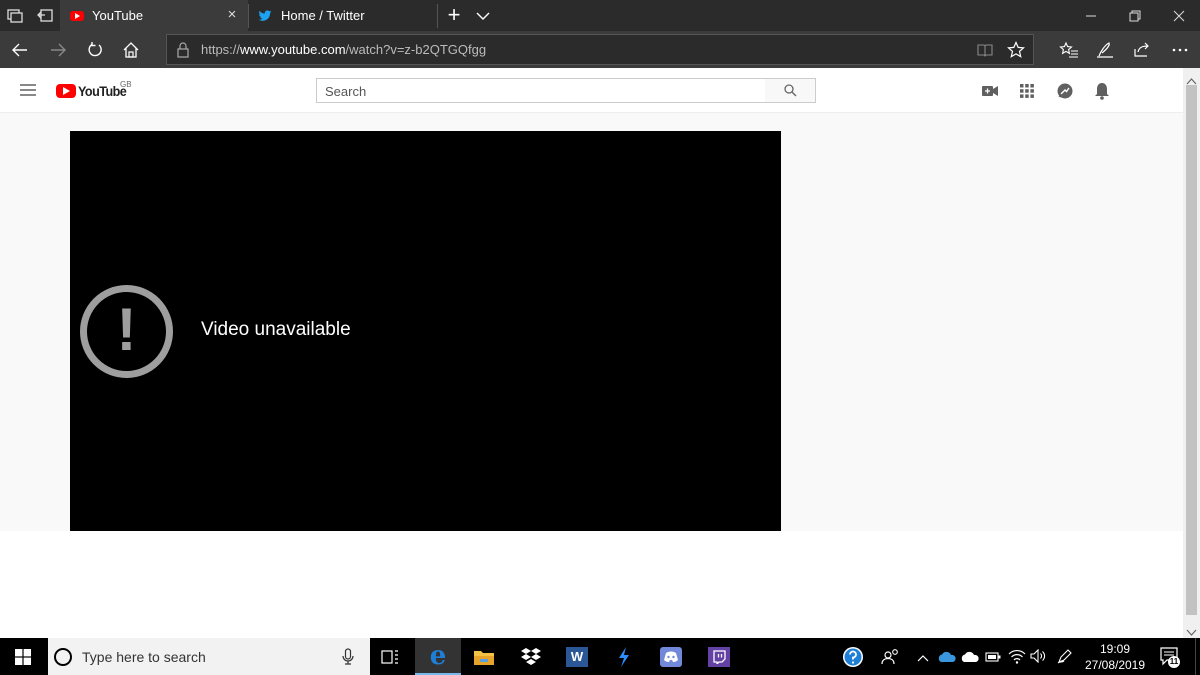  I want to click on tab-preview-icon, so click(15, 16).